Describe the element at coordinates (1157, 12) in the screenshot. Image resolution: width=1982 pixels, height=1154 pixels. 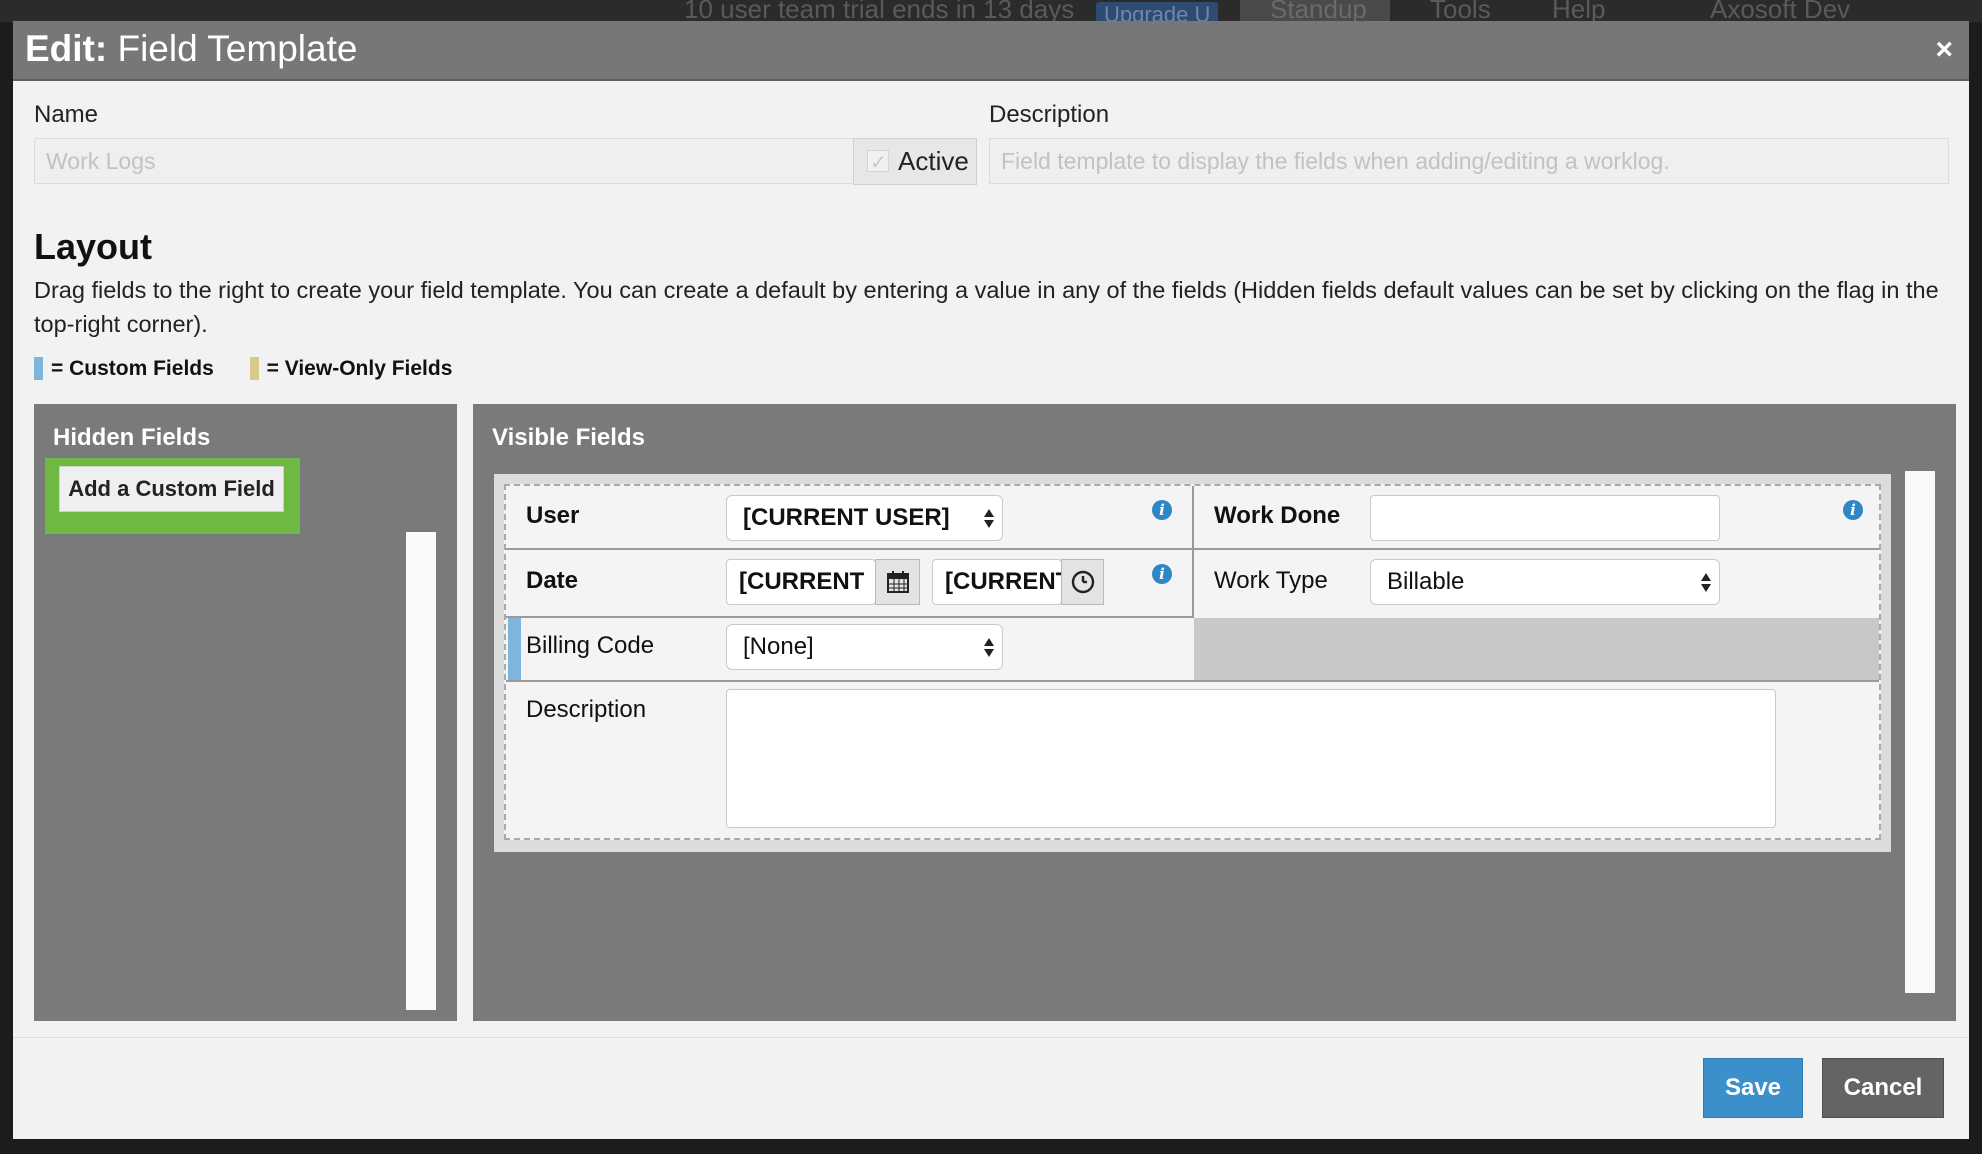
I see `upgrade-button: Upgrade U` at that location.